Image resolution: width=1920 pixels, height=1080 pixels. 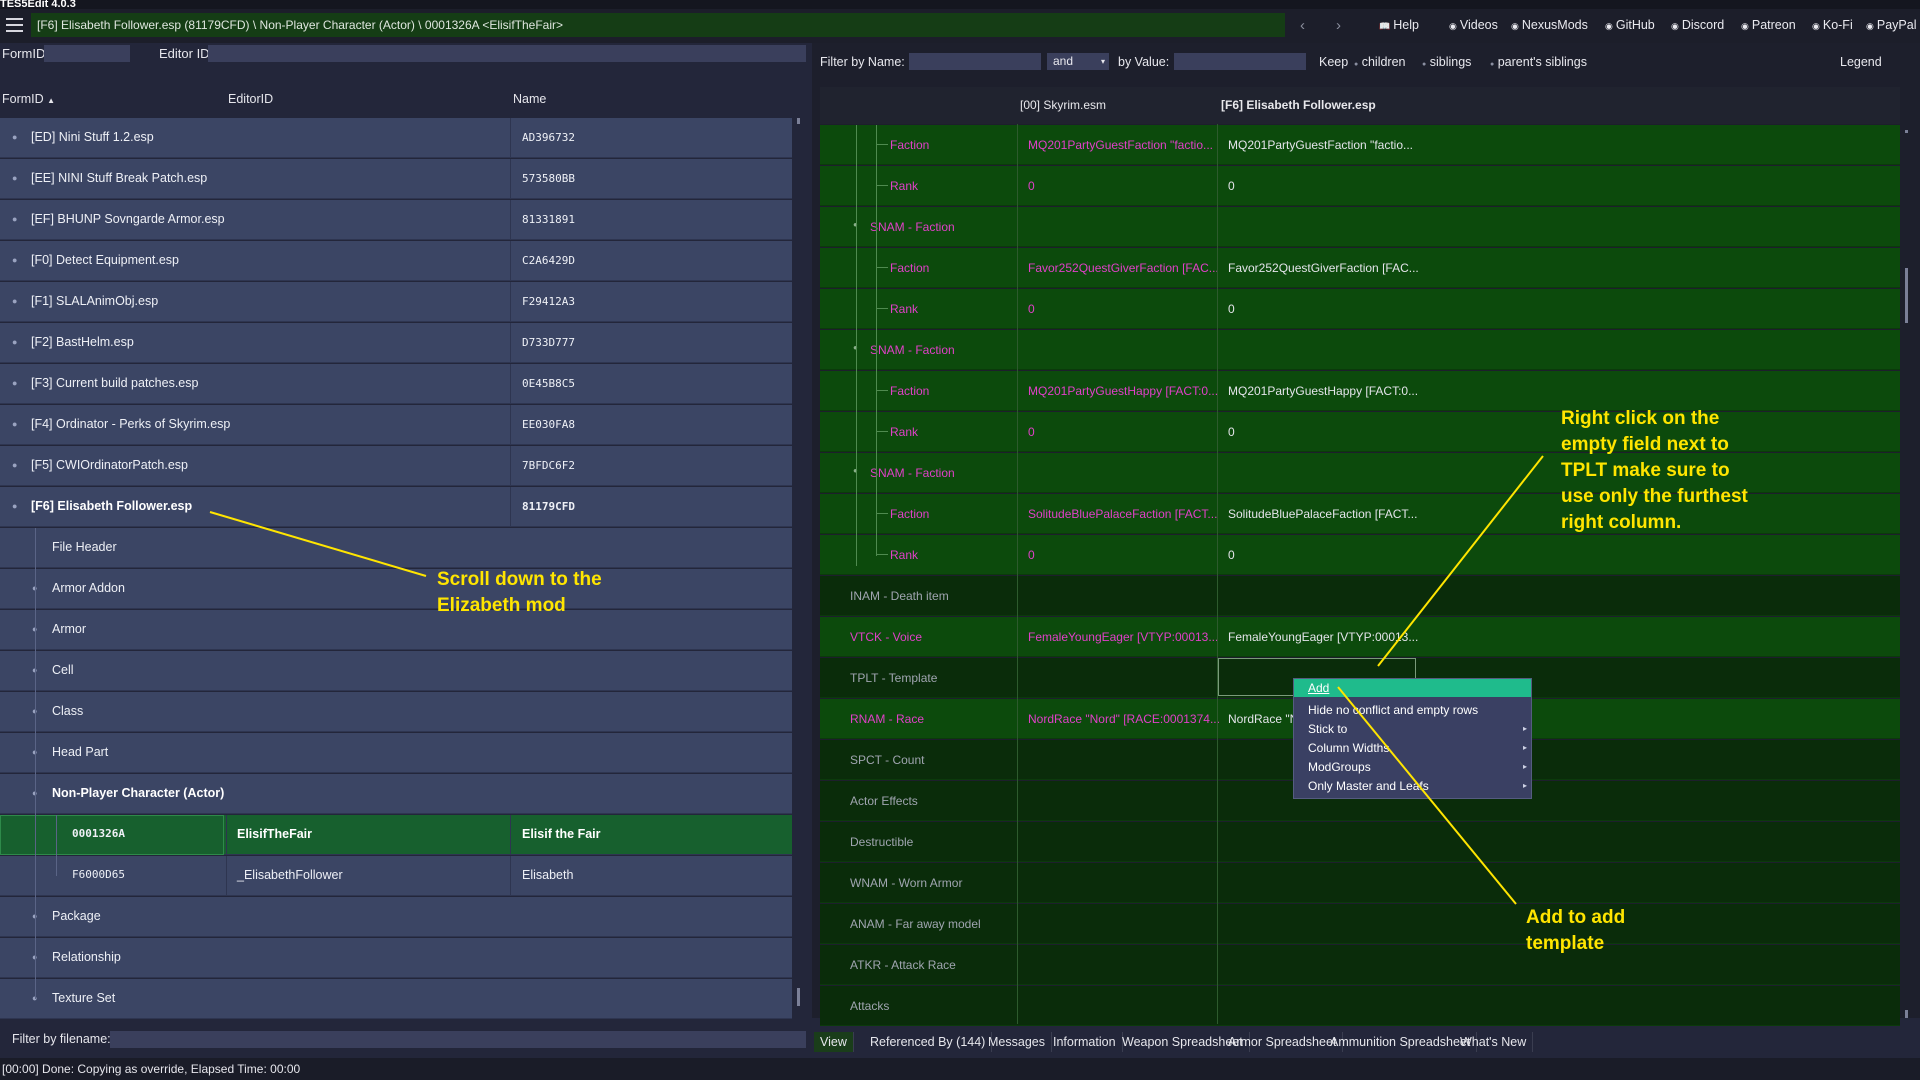 What do you see at coordinates (519, 592) in the screenshot?
I see `annotation-scroll: Scroll down to the Elizabeth mod` at bounding box center [519, 592].